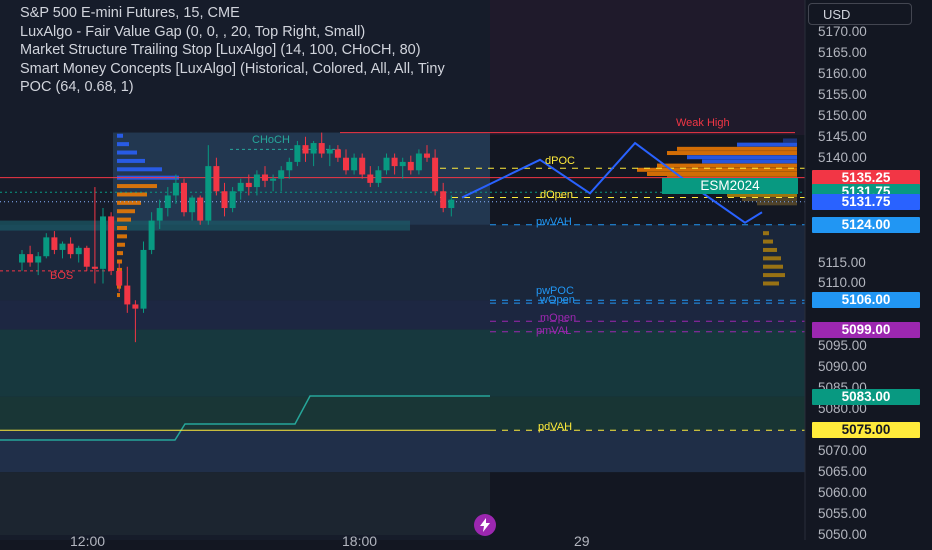 Image resolution: width=932 pixels, height=550 pixels. I want to click on time-axis-bg, so click(466, 545).